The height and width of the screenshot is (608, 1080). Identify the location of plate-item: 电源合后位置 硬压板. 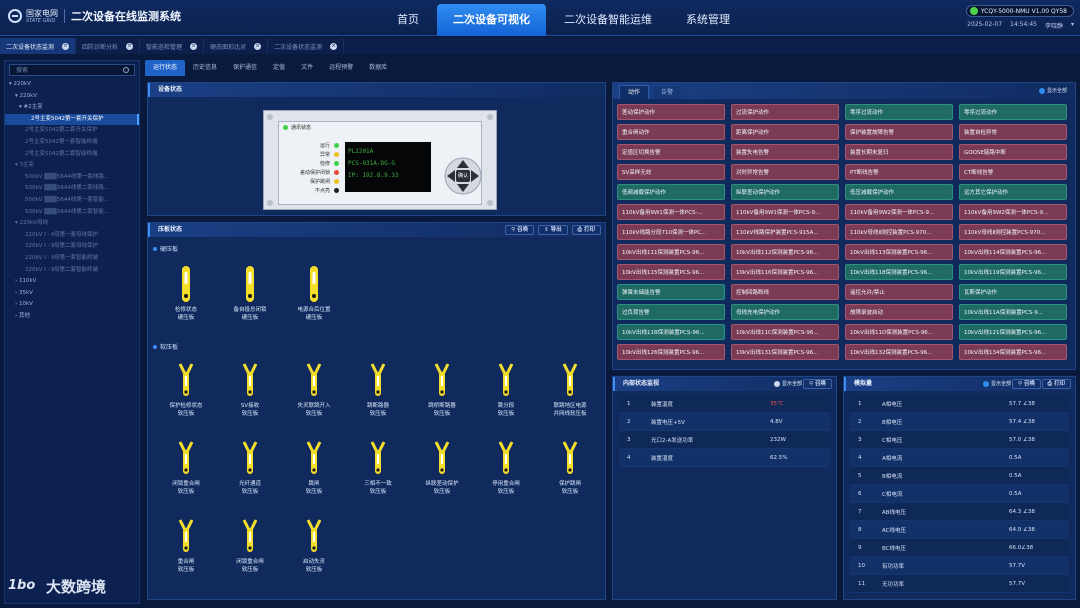
(314, 293).